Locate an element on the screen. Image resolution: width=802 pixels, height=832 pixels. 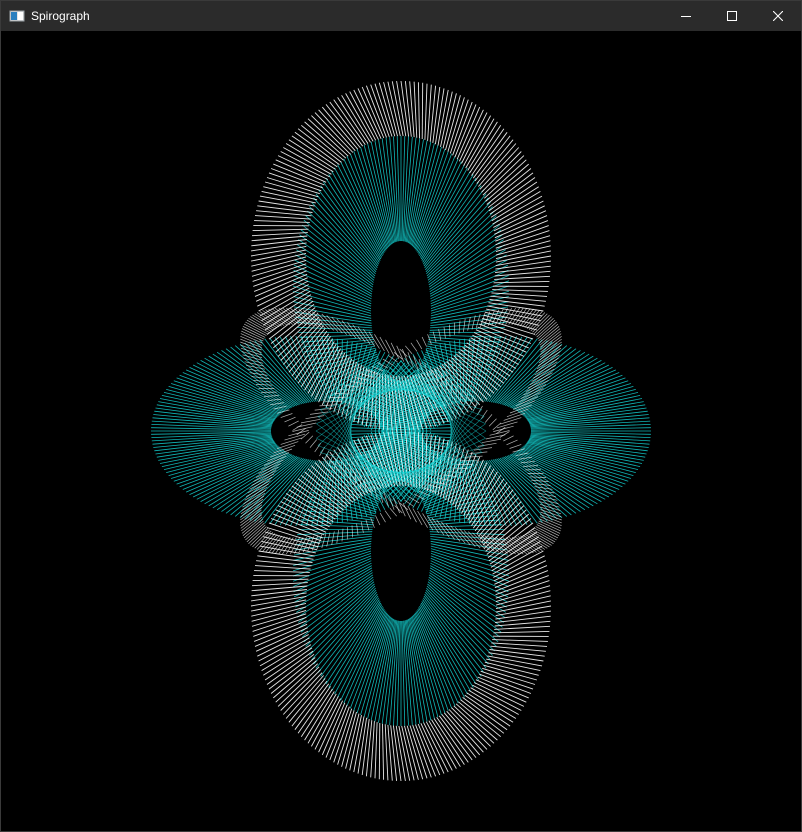
maximize-button is located at coordinates (732, 16).